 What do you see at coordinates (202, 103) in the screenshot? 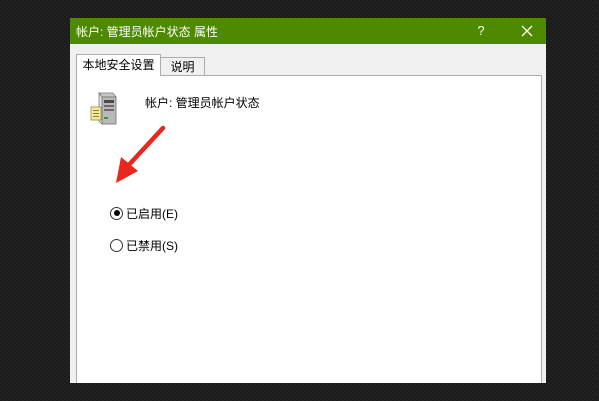
I see `policy-name-label: 帐户: 管理员帐户状态` at bounding box center [202, 103].